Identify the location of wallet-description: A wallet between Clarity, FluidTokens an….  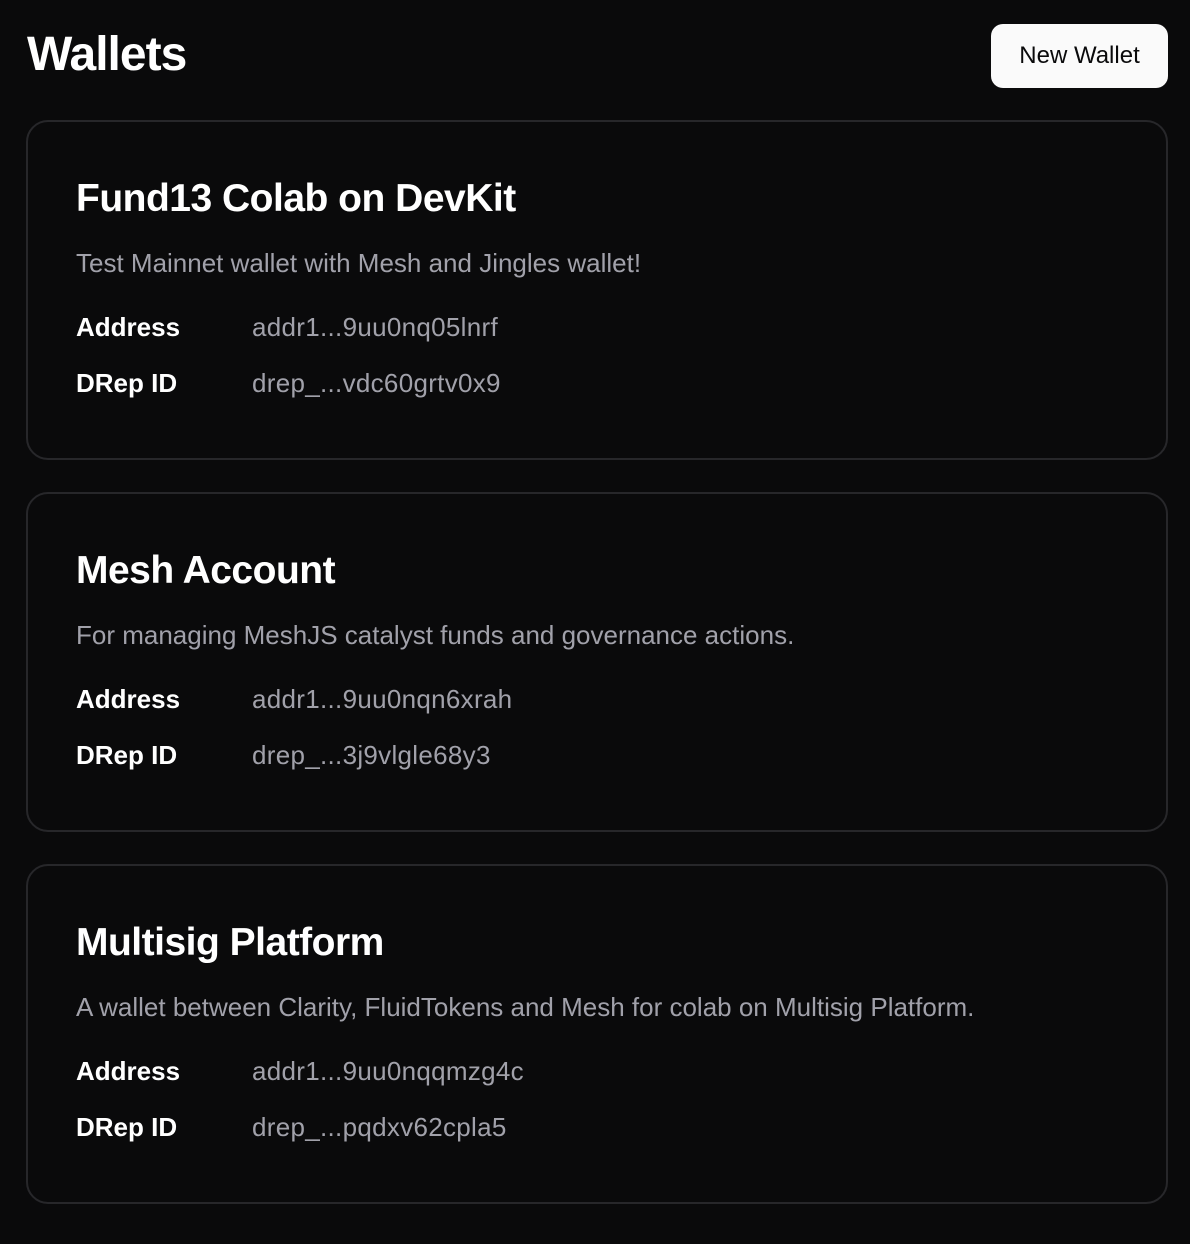
(525, 1007).